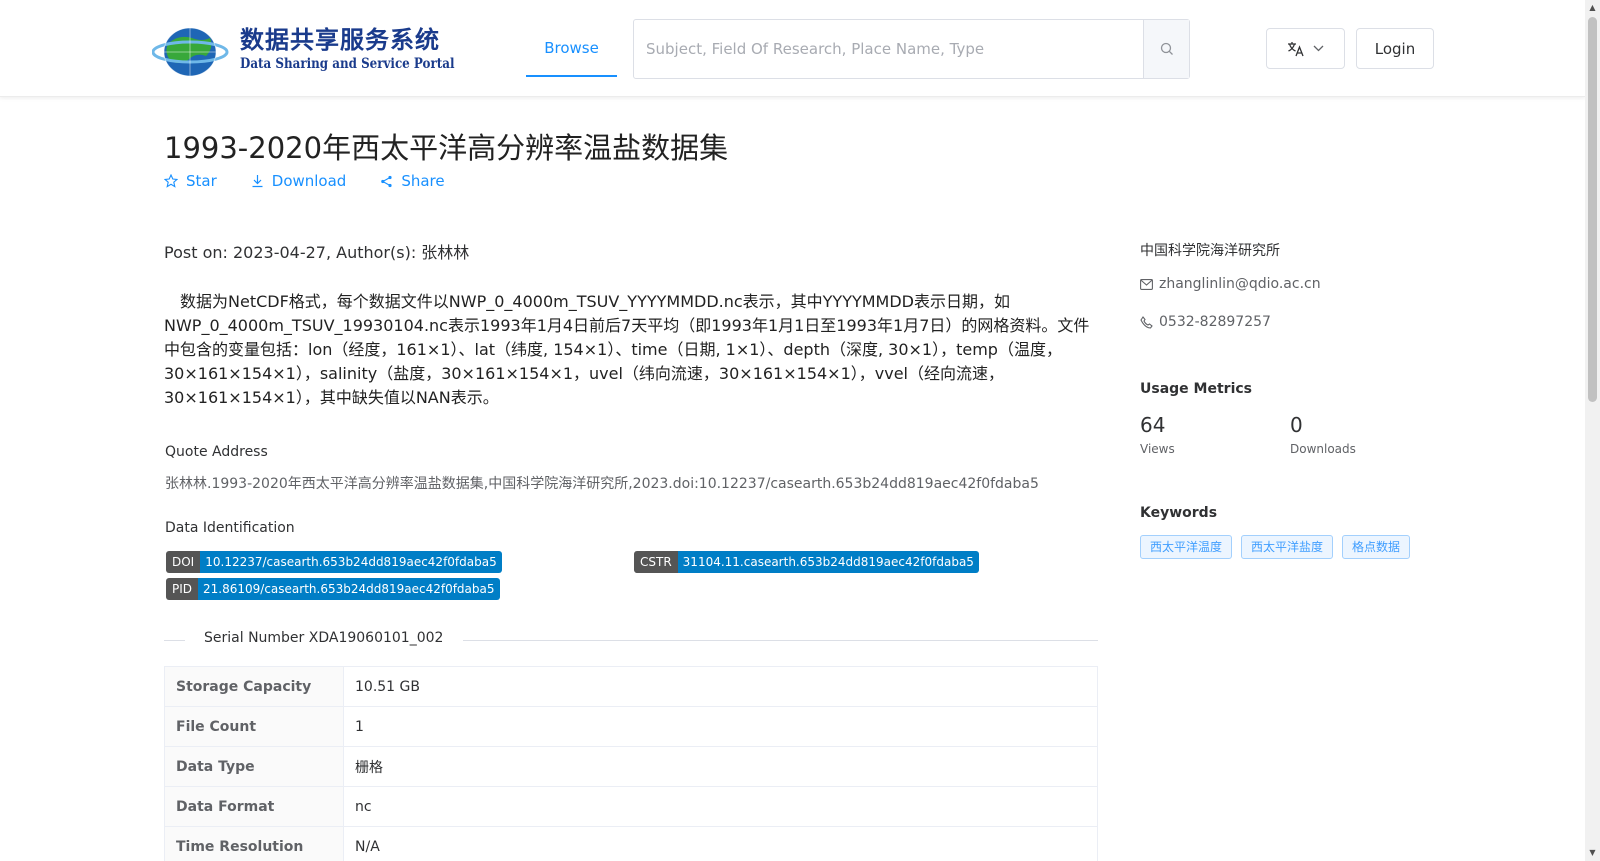 The width and height of the screenshot is (1600, 861). What do you see at coordinates (309, 181) in the screenshot?
I see `download-label: Download` at bounding box center [309, 181].